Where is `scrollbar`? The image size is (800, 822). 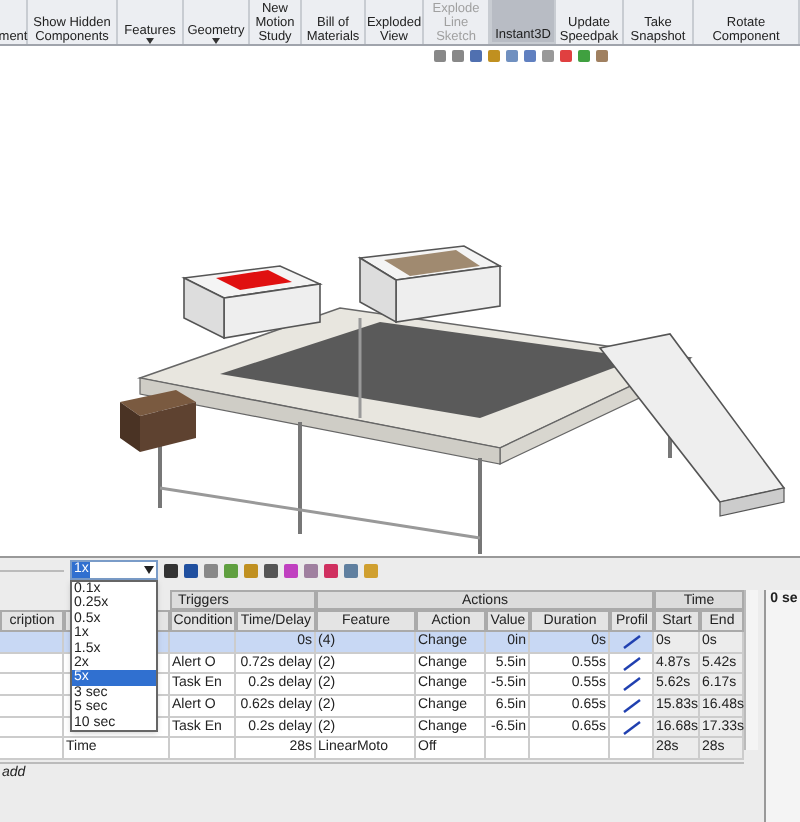 scrollbar is located at coordinates (751, 670).